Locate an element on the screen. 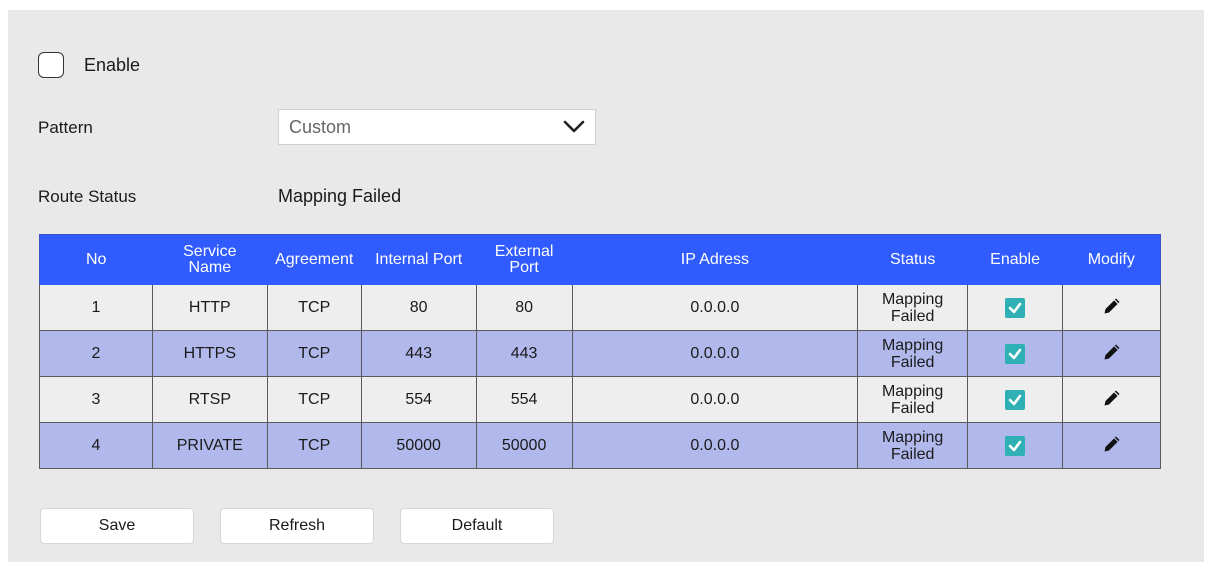 Image resolution: width=1212 pixels, height=569 pixels. cell-no: 4 is located at coordinates (96, 445).